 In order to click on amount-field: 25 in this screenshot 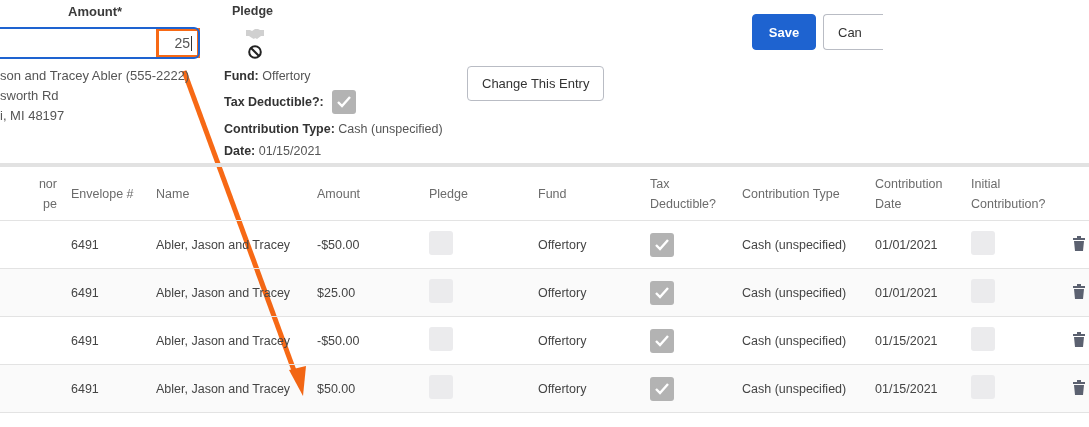, I will do `click(100, 43)`.